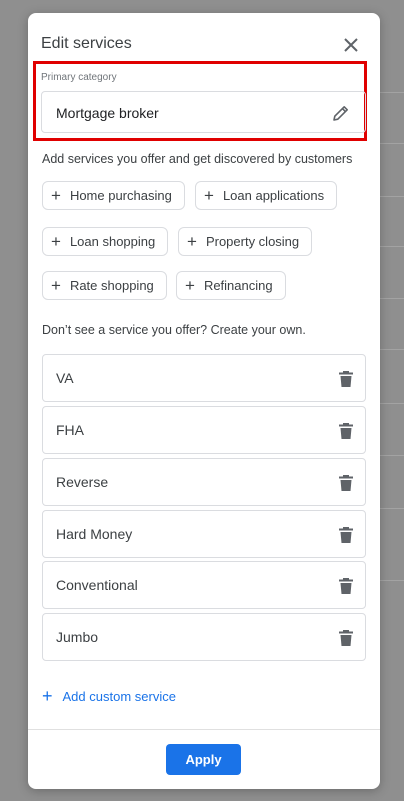 Image resolution: width=404 pixels, height=801 pixels. I want to click on service-name: Conventional, so click(97, 585).